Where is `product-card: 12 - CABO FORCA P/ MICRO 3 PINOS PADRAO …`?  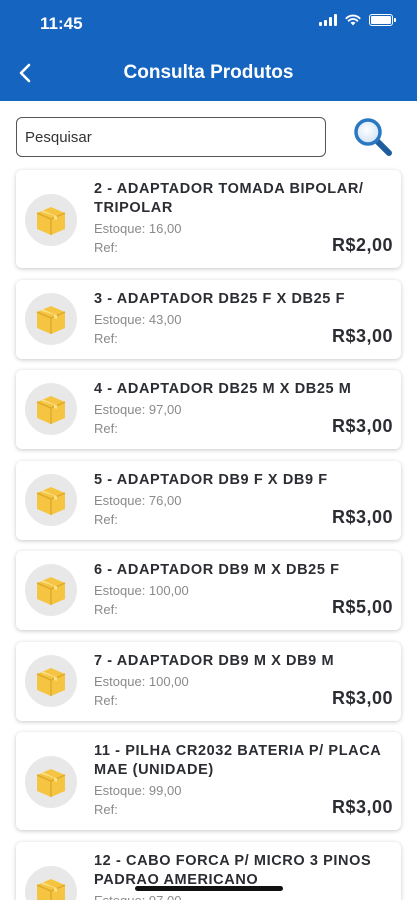 product-card: 12 - CABO FORCA P/ MICRO 3 PINOS PADRAO … is located at coordinates (208, 871).